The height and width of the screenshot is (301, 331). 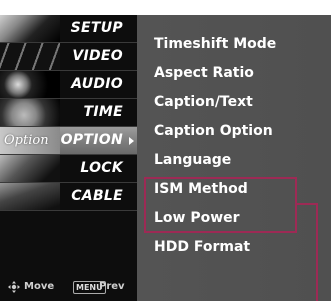 What do you see at coordinates (68, 197) in the screenshot?
I see `menu-item-cable: CABLE` at bounding box center [68, 197].